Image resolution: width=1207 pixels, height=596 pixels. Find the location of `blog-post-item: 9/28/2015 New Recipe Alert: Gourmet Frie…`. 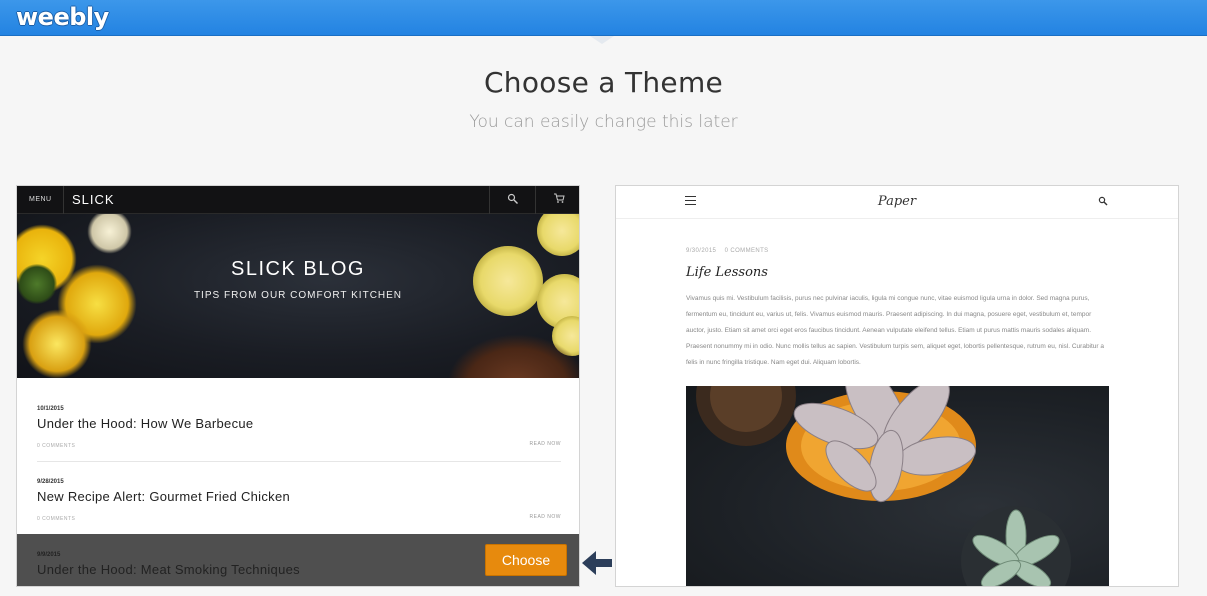

blog-post-item: 9/28/2015 New Recipe Alert: Gourmet Frie… is located at coordinates (299, 500).